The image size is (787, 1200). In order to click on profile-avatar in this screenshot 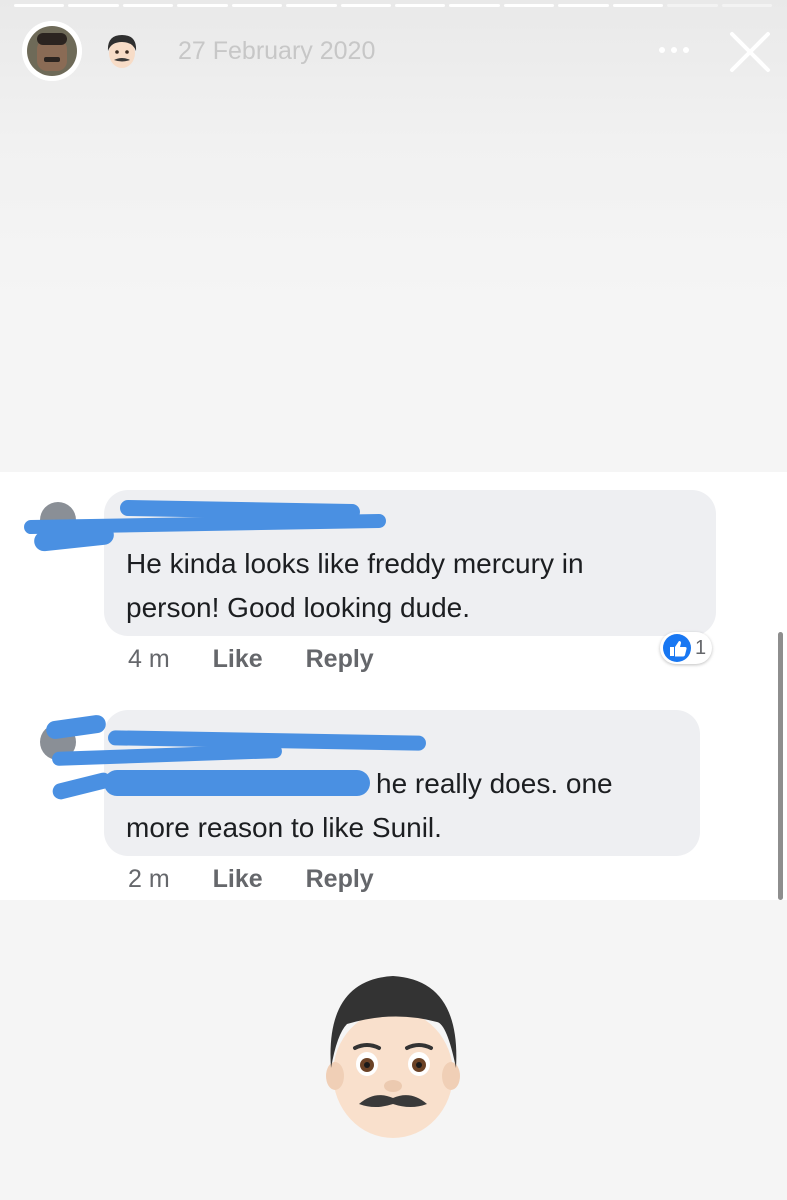, I will do `click(52, 51)`.